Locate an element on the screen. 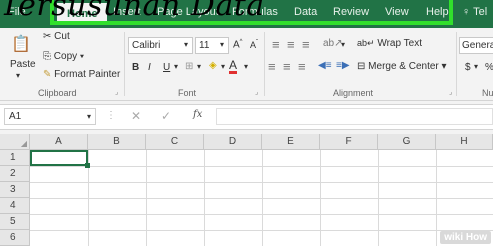 The image size is (493, 246). italic-button: I is located at coordinates (149, 67).